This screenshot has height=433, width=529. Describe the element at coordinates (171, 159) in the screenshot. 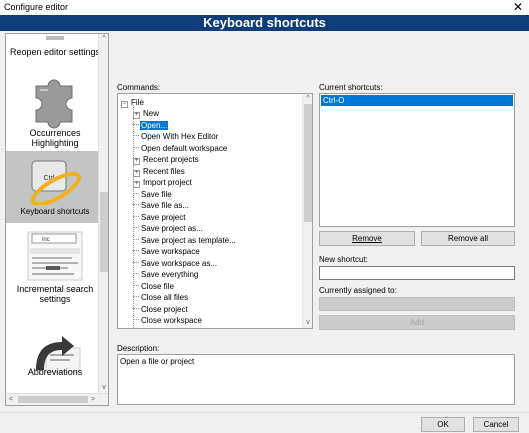

I see `tree-item-label: Recent projects` at that location.